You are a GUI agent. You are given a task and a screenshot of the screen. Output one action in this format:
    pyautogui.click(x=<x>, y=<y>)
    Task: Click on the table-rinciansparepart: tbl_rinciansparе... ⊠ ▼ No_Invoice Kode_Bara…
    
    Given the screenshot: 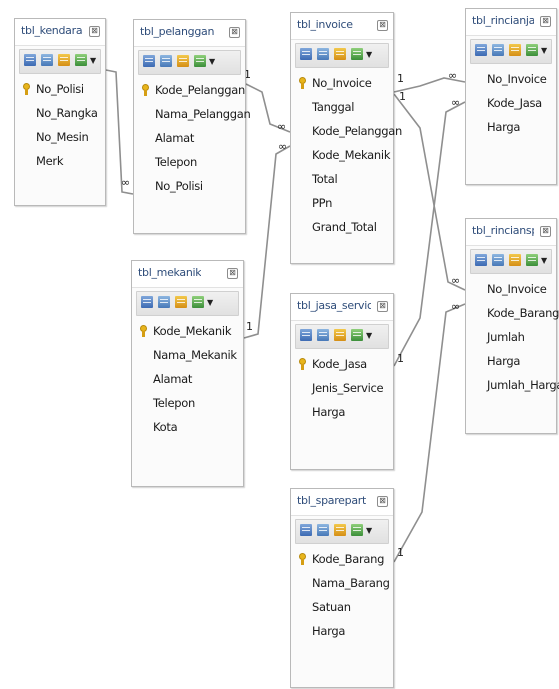 What is the action you would take?
    pyautogui.click(x=512, y=326)
    